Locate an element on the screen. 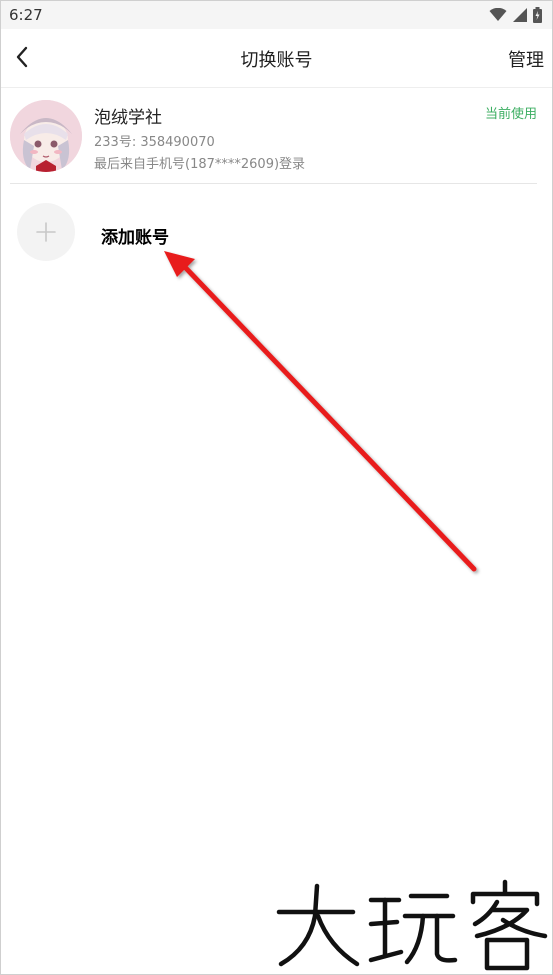  header-bar: 切换账号 管理 is located at coordinates (276, 58).